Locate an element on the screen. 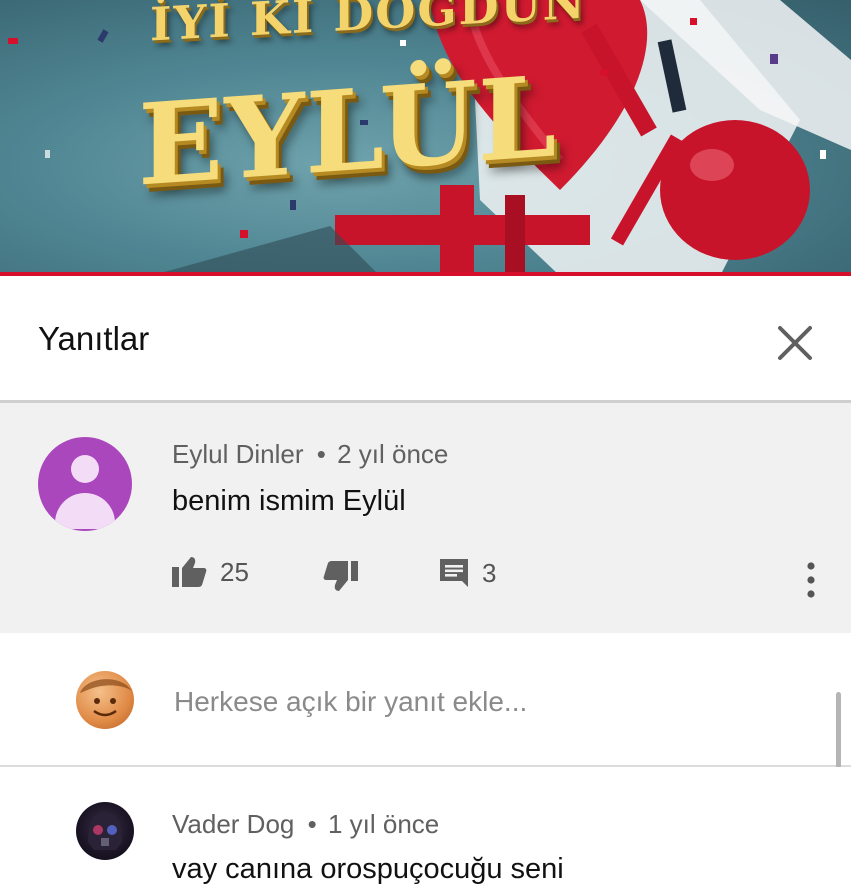  reply-count: 3 is located at coordinates (489, 572).